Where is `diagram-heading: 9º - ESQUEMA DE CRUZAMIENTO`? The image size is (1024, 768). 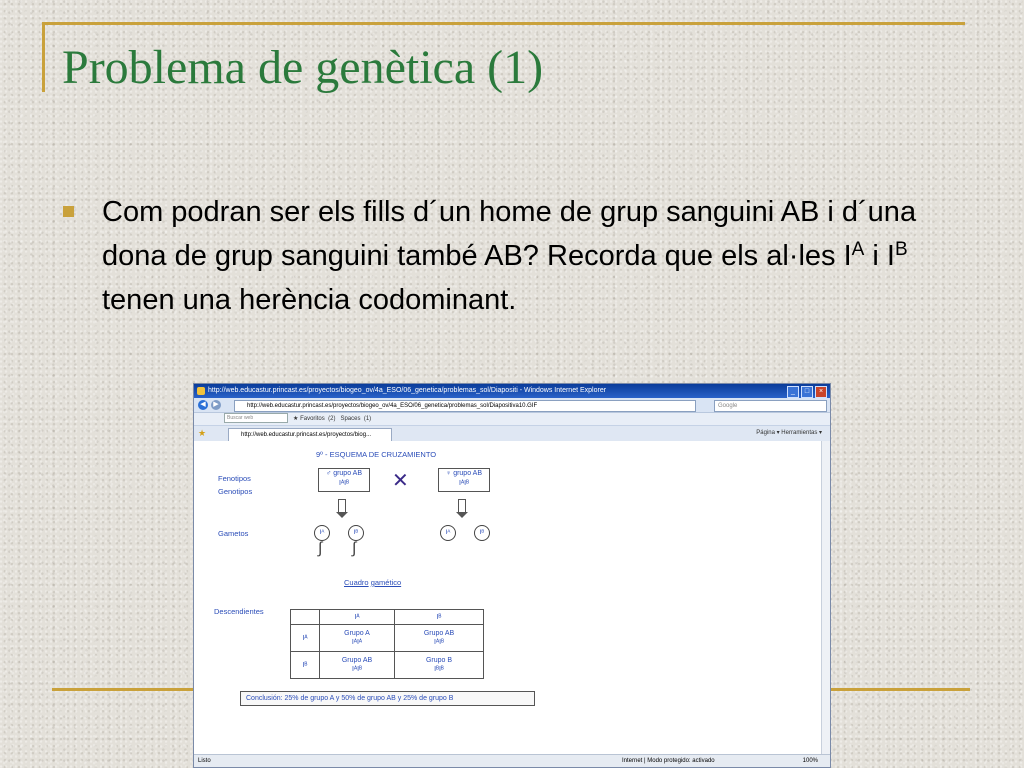 diagram-heading: 9º - ESQUEMA DE CRUZAMIENTO is located at coordinates (376, 454).